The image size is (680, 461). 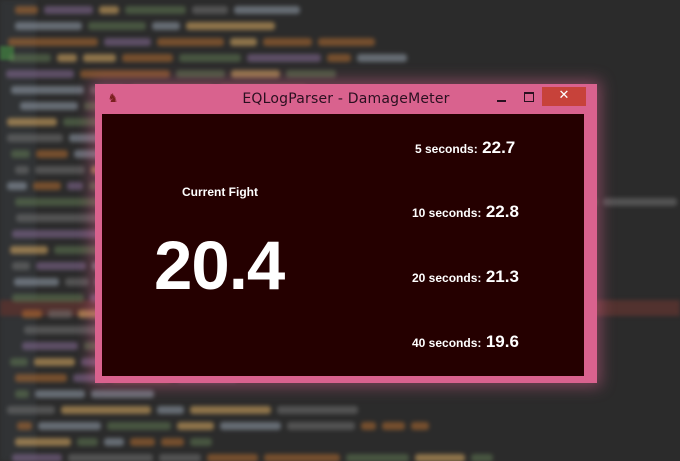 What do you see at coordinates (502, 276) in the screenshot?
I see `stat-value: 21.3` at bounding box center [502, 276].